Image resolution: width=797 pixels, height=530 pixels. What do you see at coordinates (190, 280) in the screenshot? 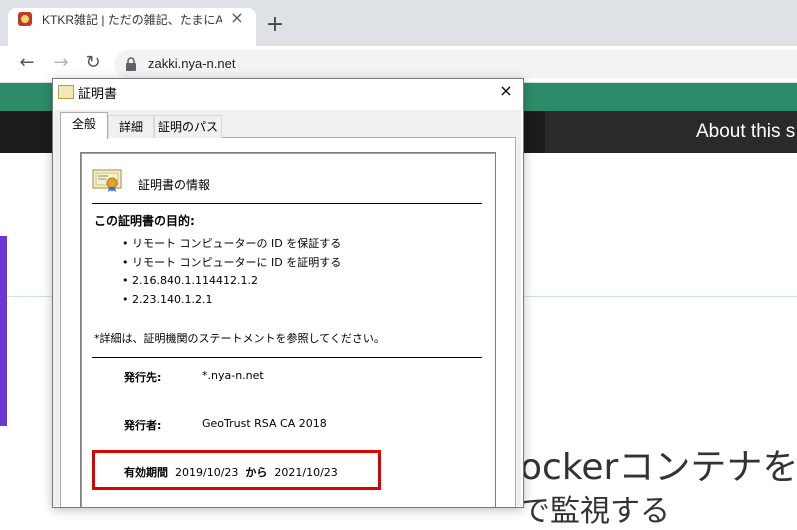
I see `purpose-item: • 2.16.840.1.114412.1.2` at bounding box center [190, 280].